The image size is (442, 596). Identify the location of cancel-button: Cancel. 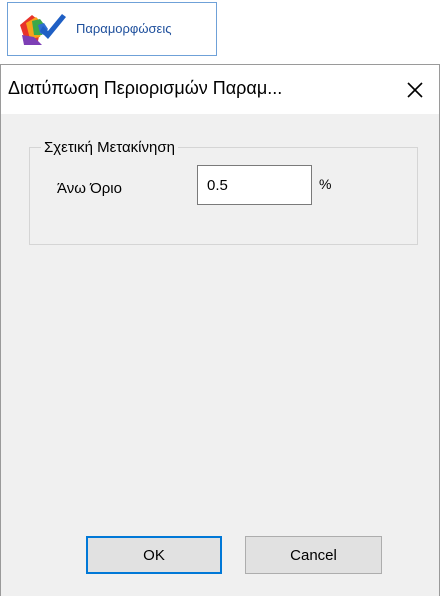
(313, 555).